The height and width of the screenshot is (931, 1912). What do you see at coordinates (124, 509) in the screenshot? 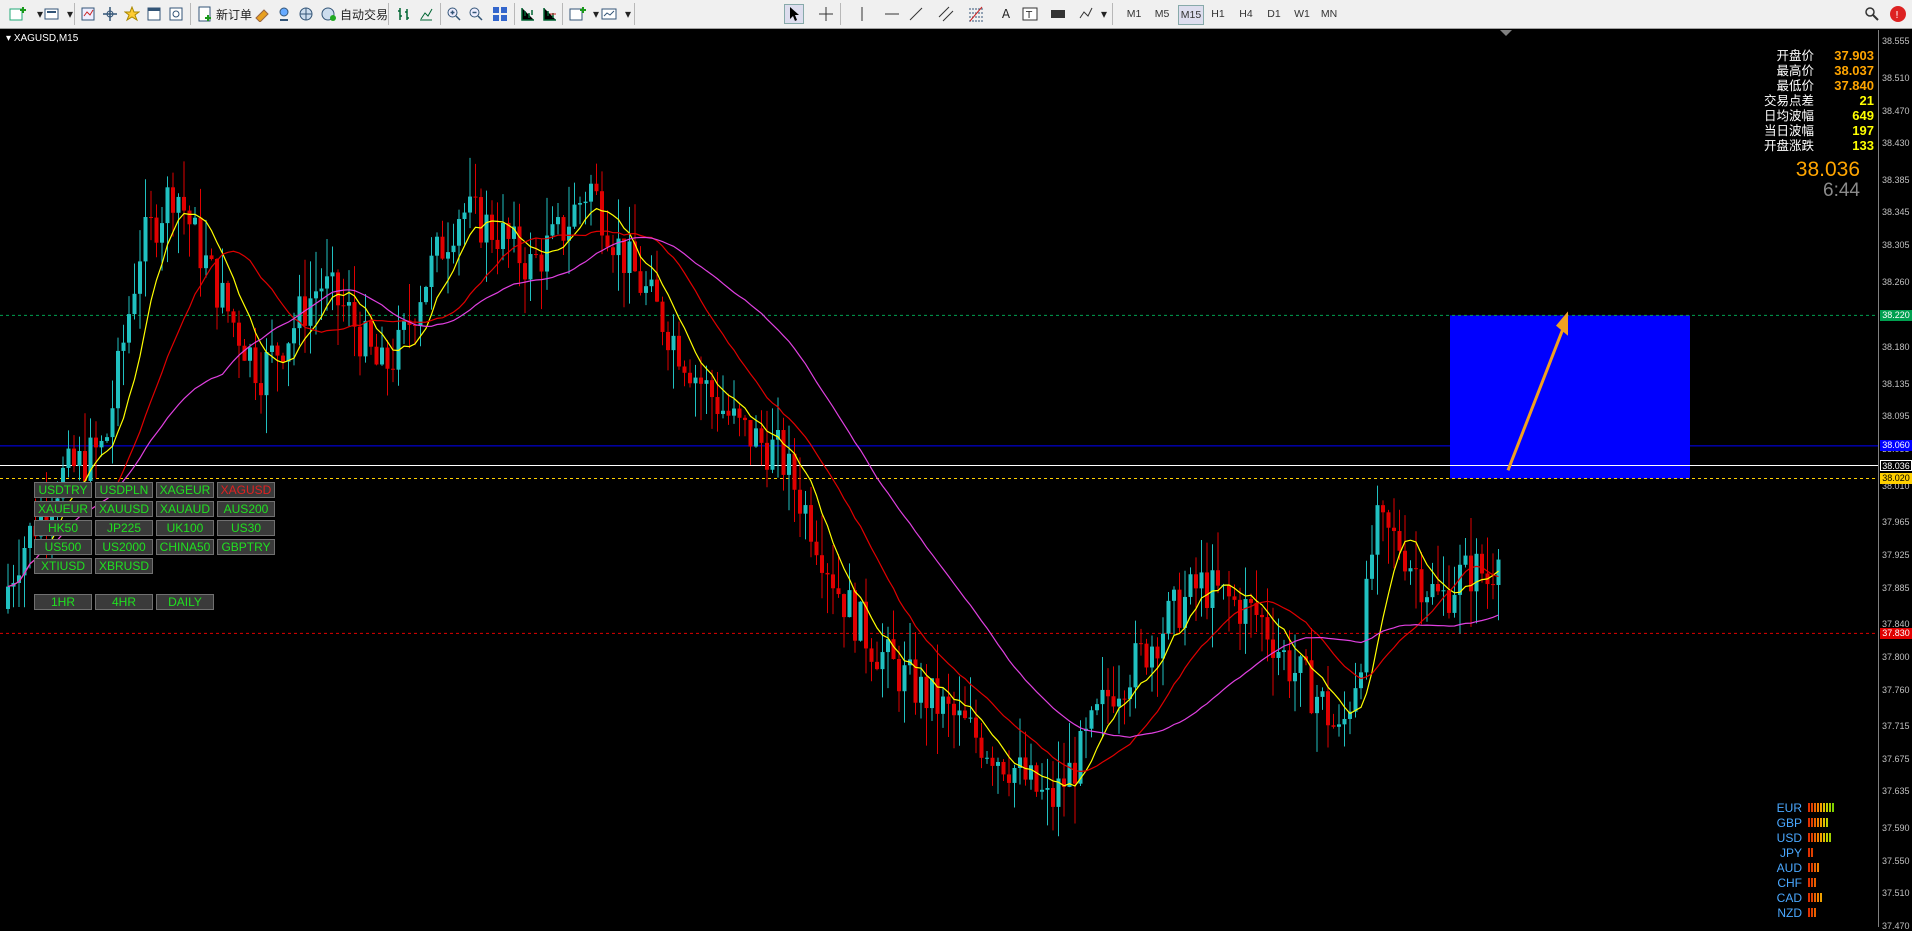
I see `symbol-button-xauusd: XAUUSD` at bounding box center [124, 509].